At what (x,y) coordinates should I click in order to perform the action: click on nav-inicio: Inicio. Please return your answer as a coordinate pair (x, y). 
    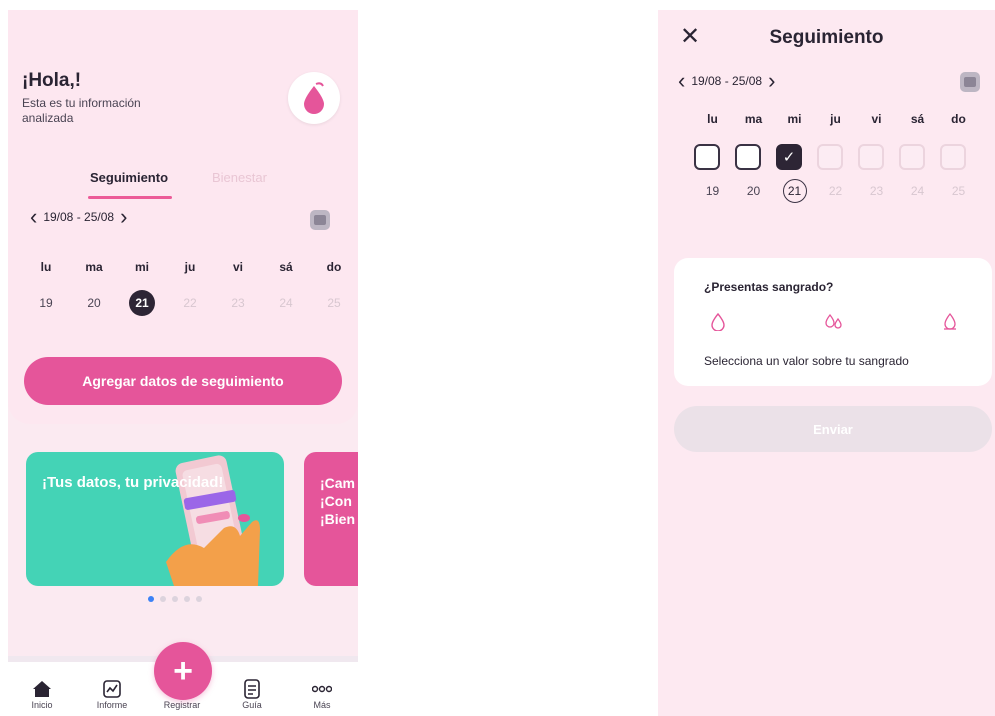
    Looking at the image, I should click on (42, 694).